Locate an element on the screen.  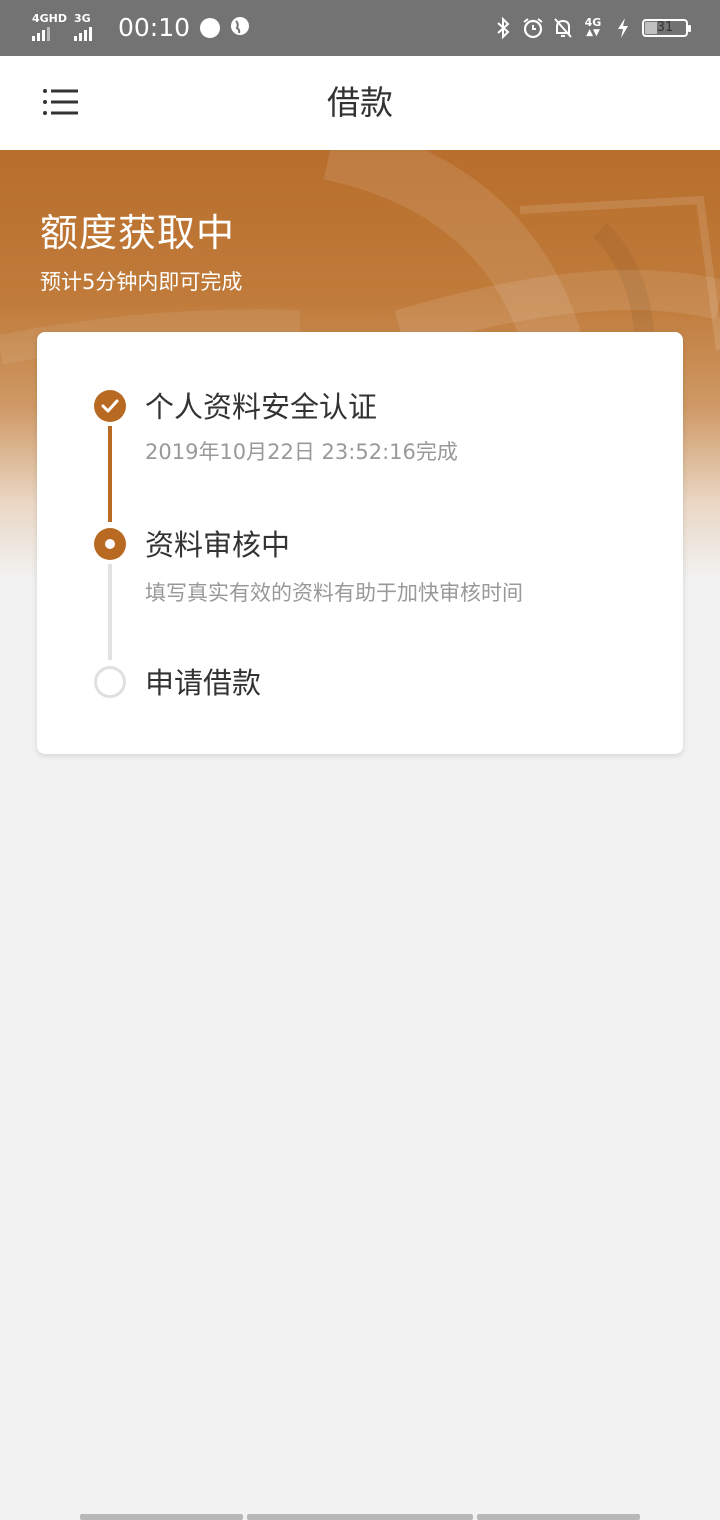
battery-level: 31 is located at coordinates (665, 27).